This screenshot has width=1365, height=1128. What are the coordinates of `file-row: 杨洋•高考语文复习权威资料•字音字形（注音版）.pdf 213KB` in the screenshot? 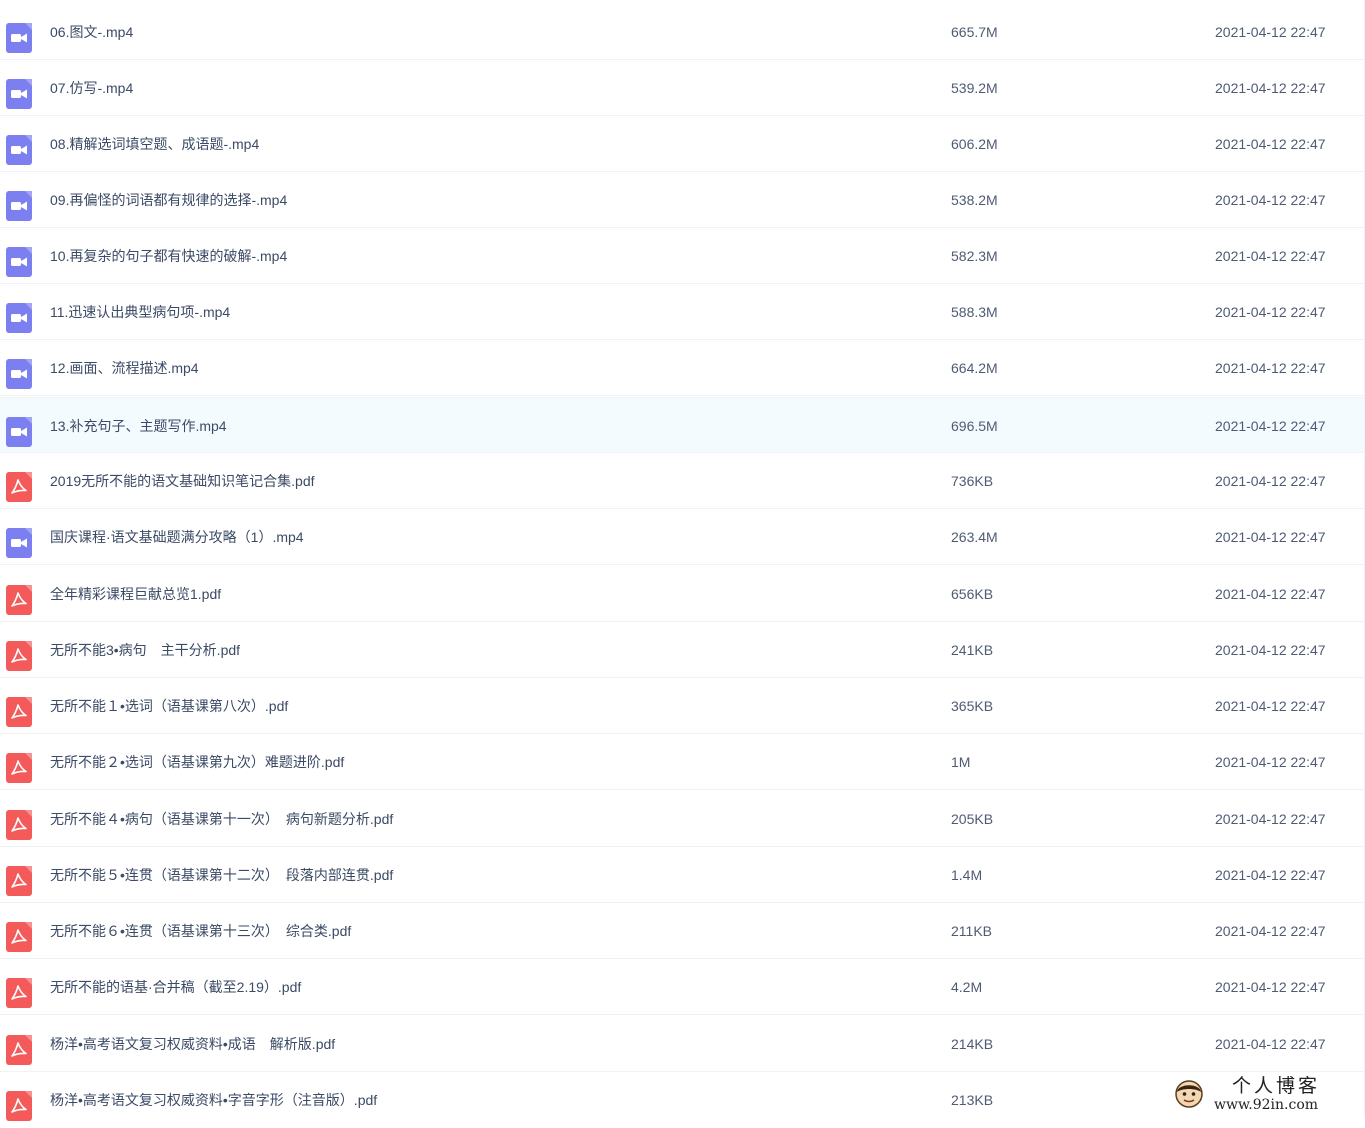 It's located at (682, 1100).